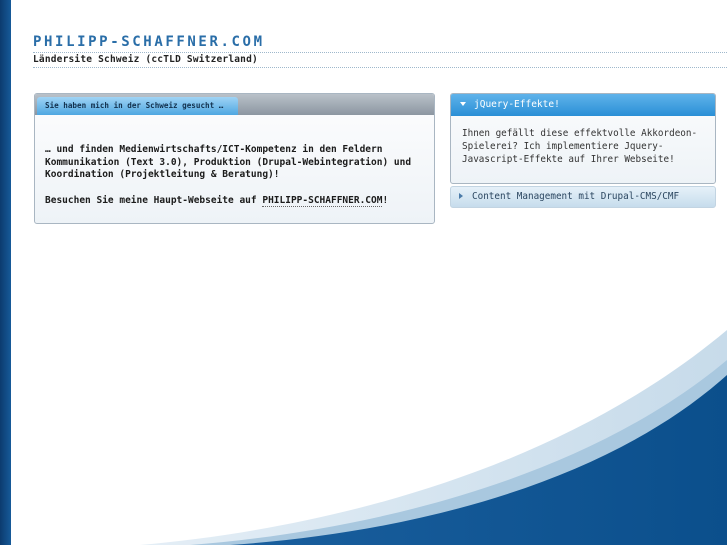 The height and width of the screenshot is (545, 727). I want to click on accordion-header-jquery: jQuery-Effekte!, so click(583, 105).